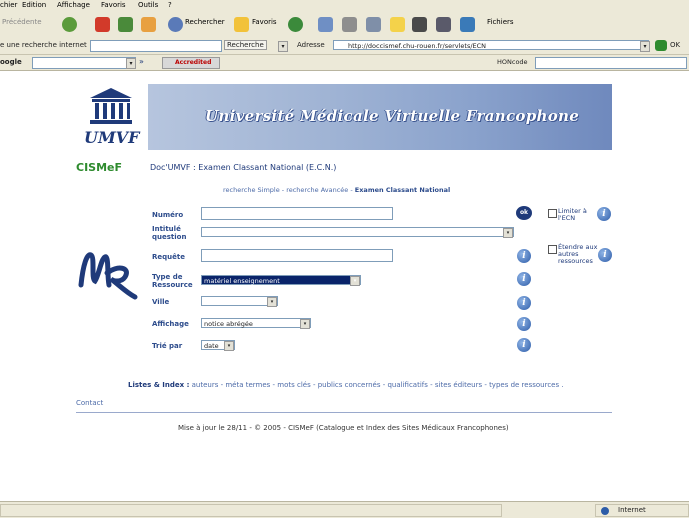  Describe the element at coordinates (125, 24) in the screenshot. I see `refresh-icon` at that location.